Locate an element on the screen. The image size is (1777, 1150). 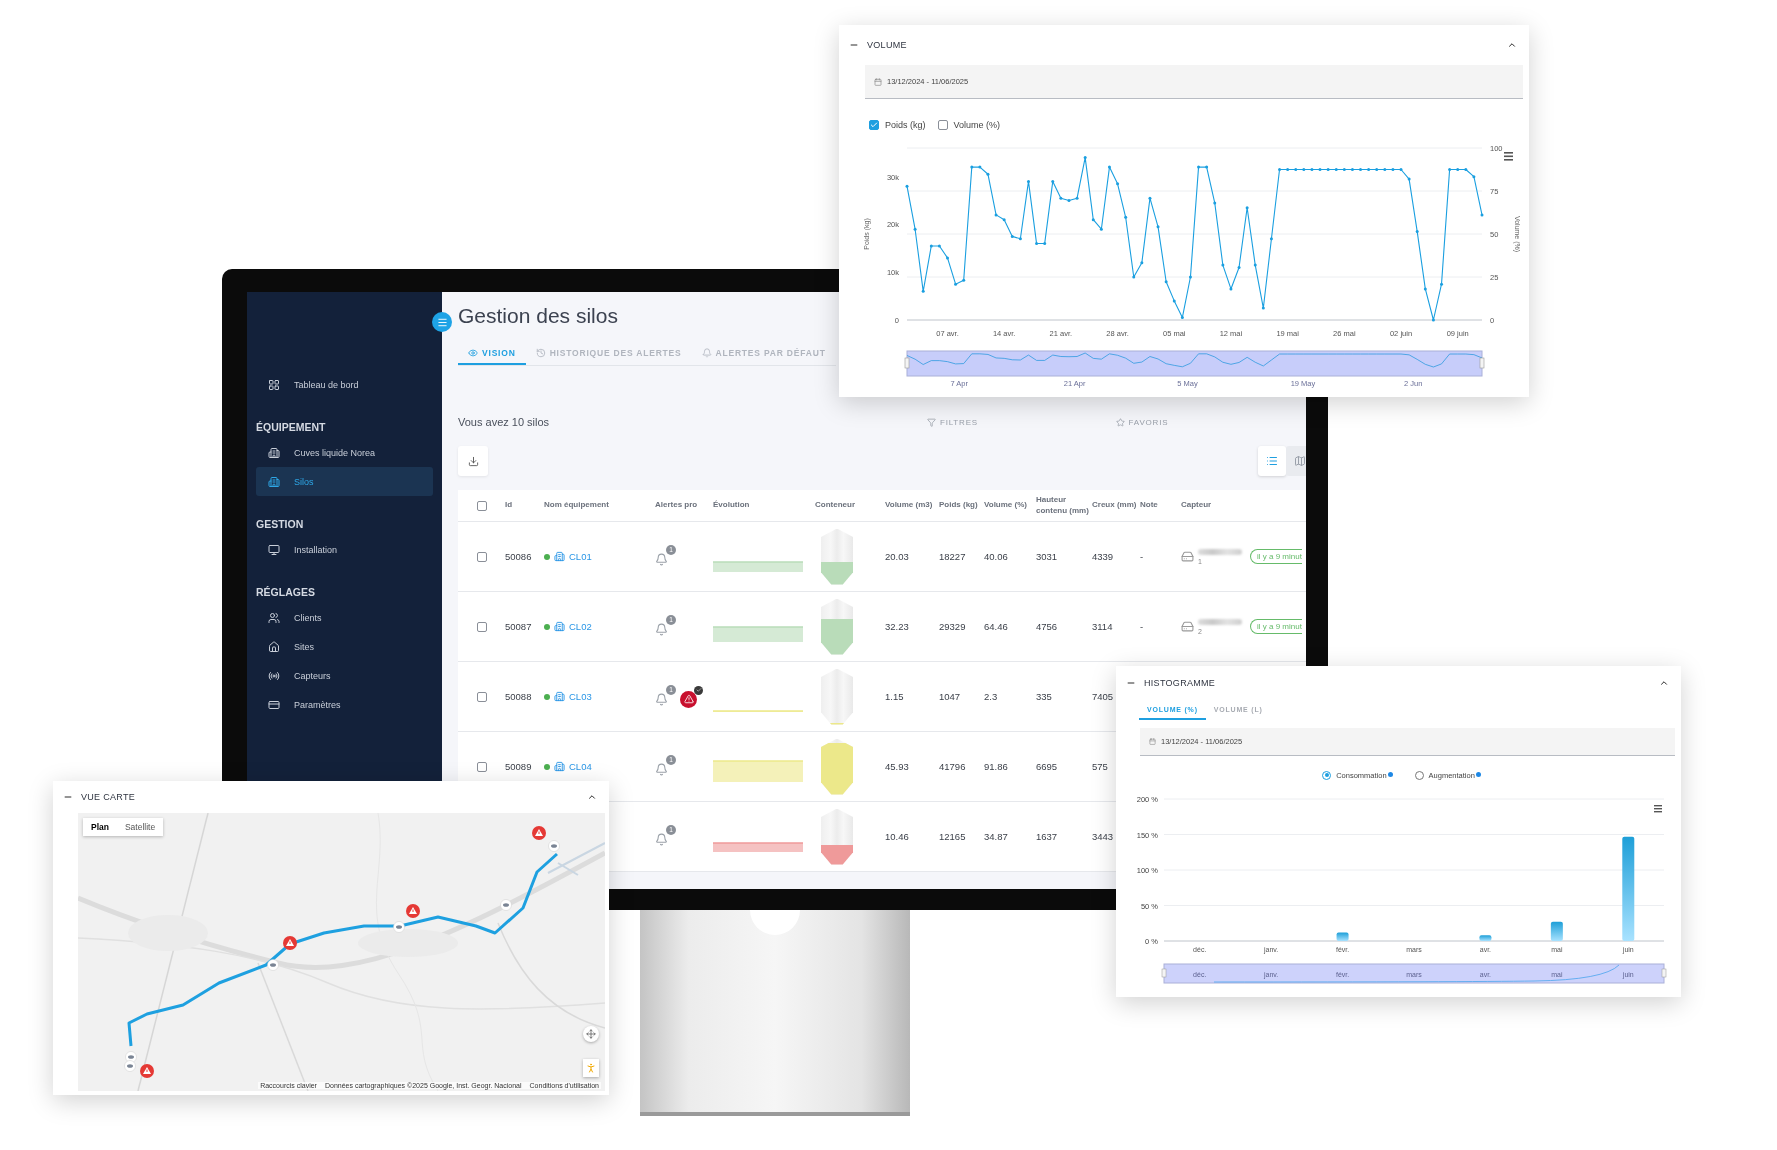
sensor-icon is located at coordinates (1187, 556).